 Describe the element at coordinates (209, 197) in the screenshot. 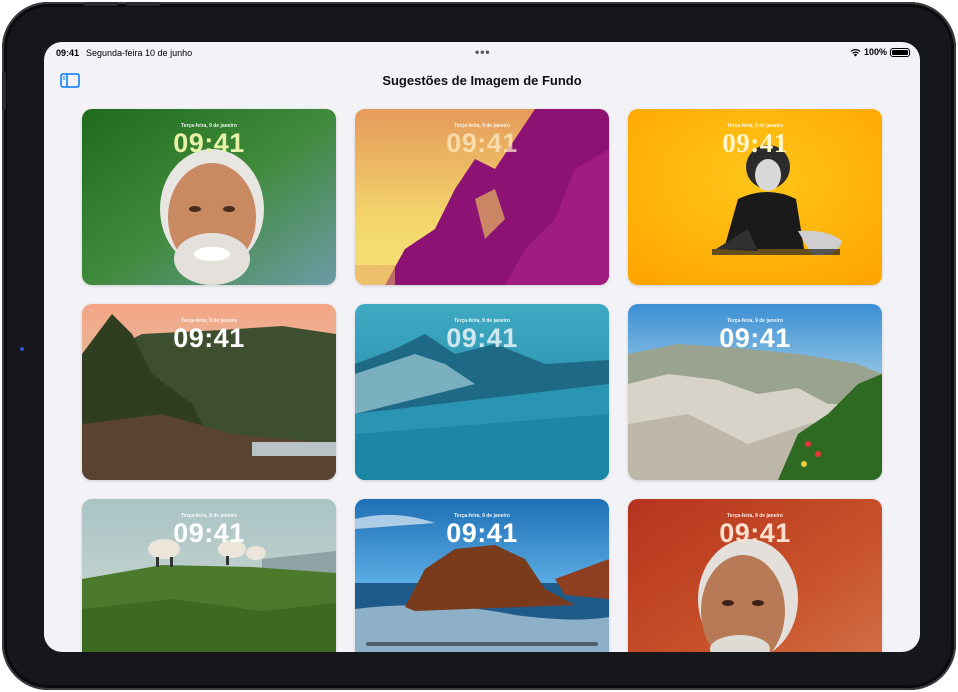

I see `wallpaper-card-portrait-green: Terça-feira, 9 de janeiro 09:41` at that location.